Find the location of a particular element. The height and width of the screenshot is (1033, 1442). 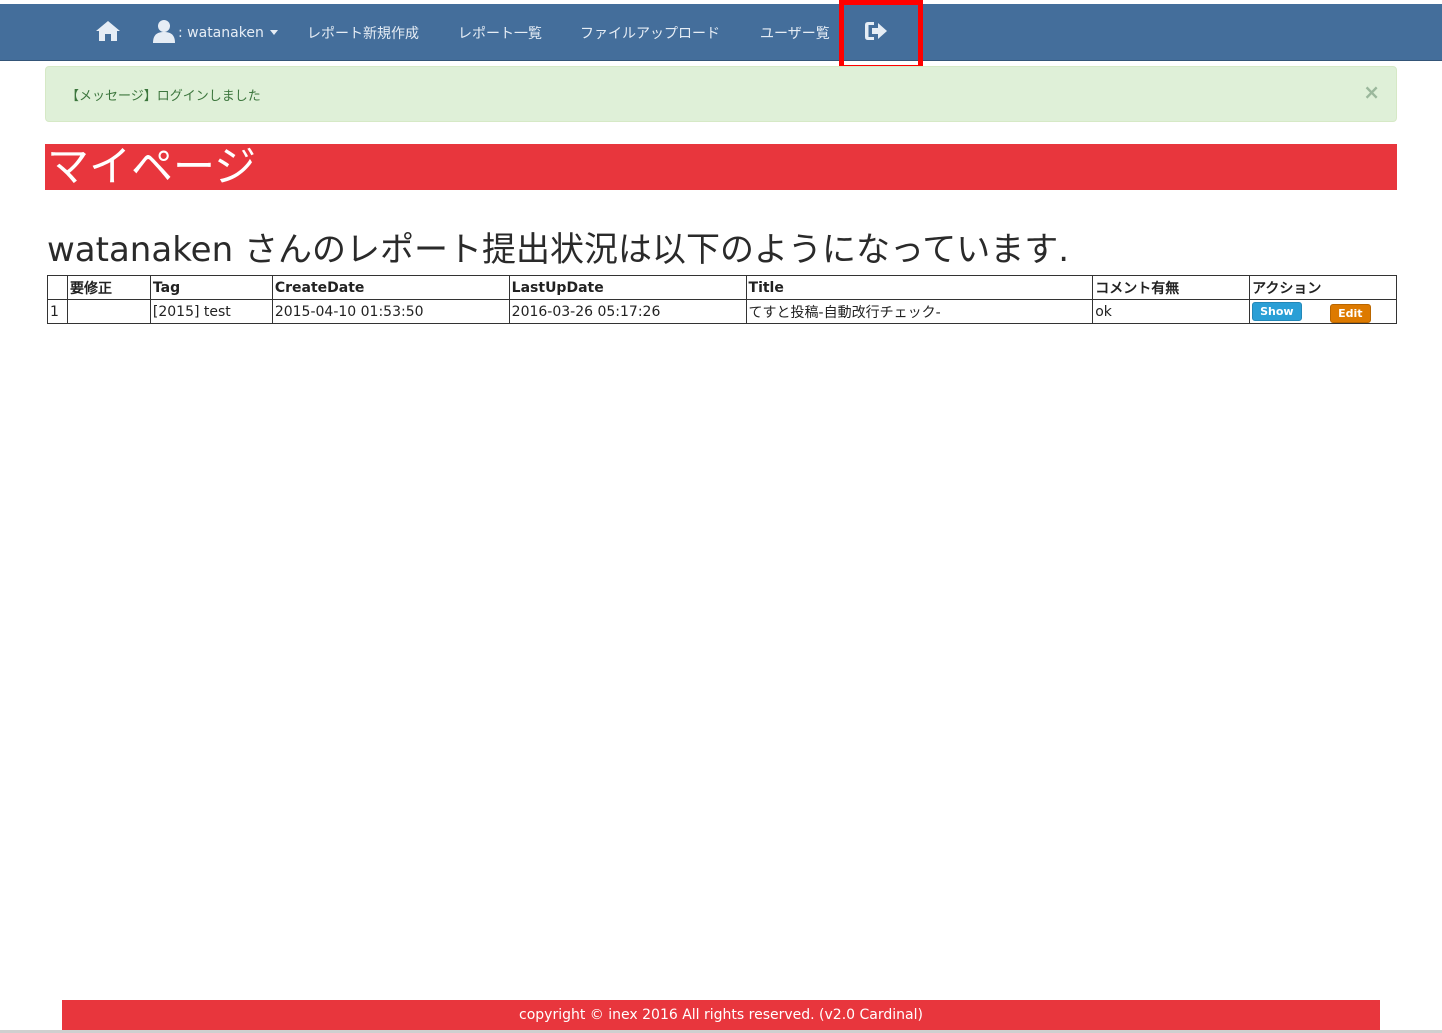

home-icon is located at coordinates (108, 33).